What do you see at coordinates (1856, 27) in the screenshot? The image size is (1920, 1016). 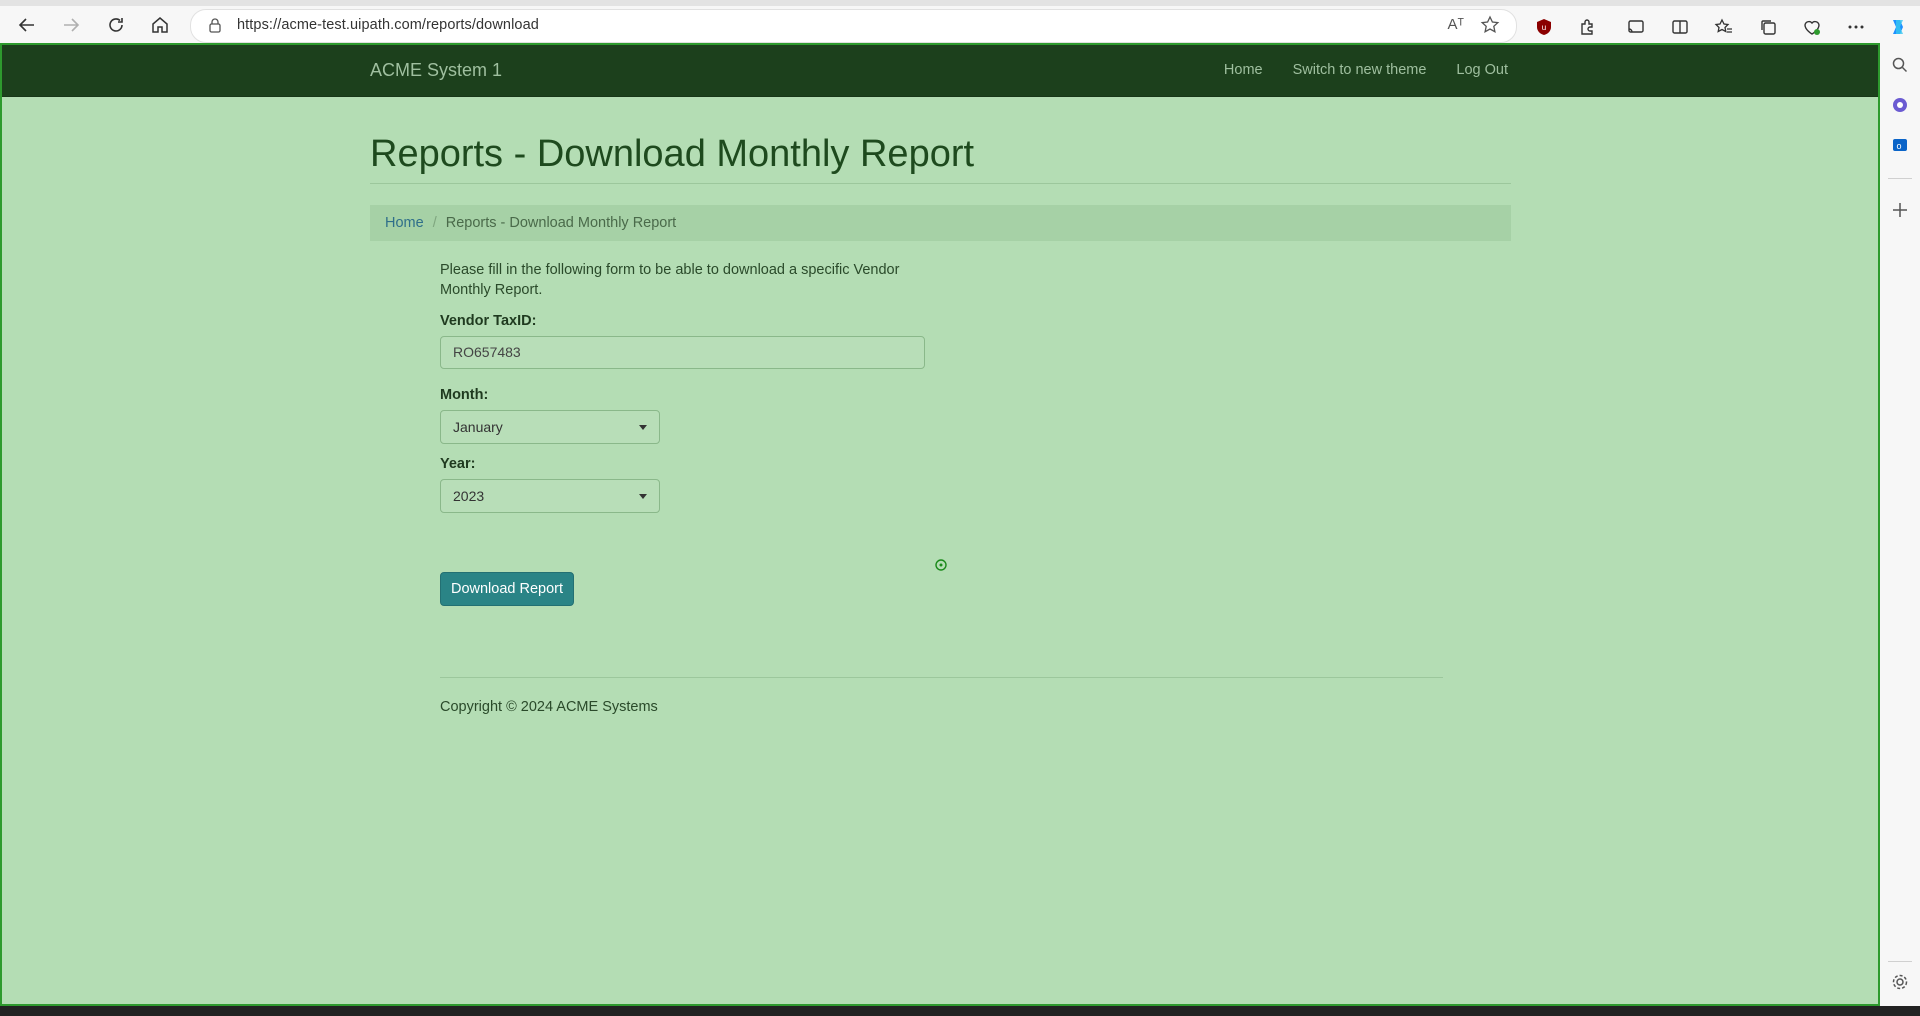 I see `more-menu-icon` at bounding box center [1856, 27].